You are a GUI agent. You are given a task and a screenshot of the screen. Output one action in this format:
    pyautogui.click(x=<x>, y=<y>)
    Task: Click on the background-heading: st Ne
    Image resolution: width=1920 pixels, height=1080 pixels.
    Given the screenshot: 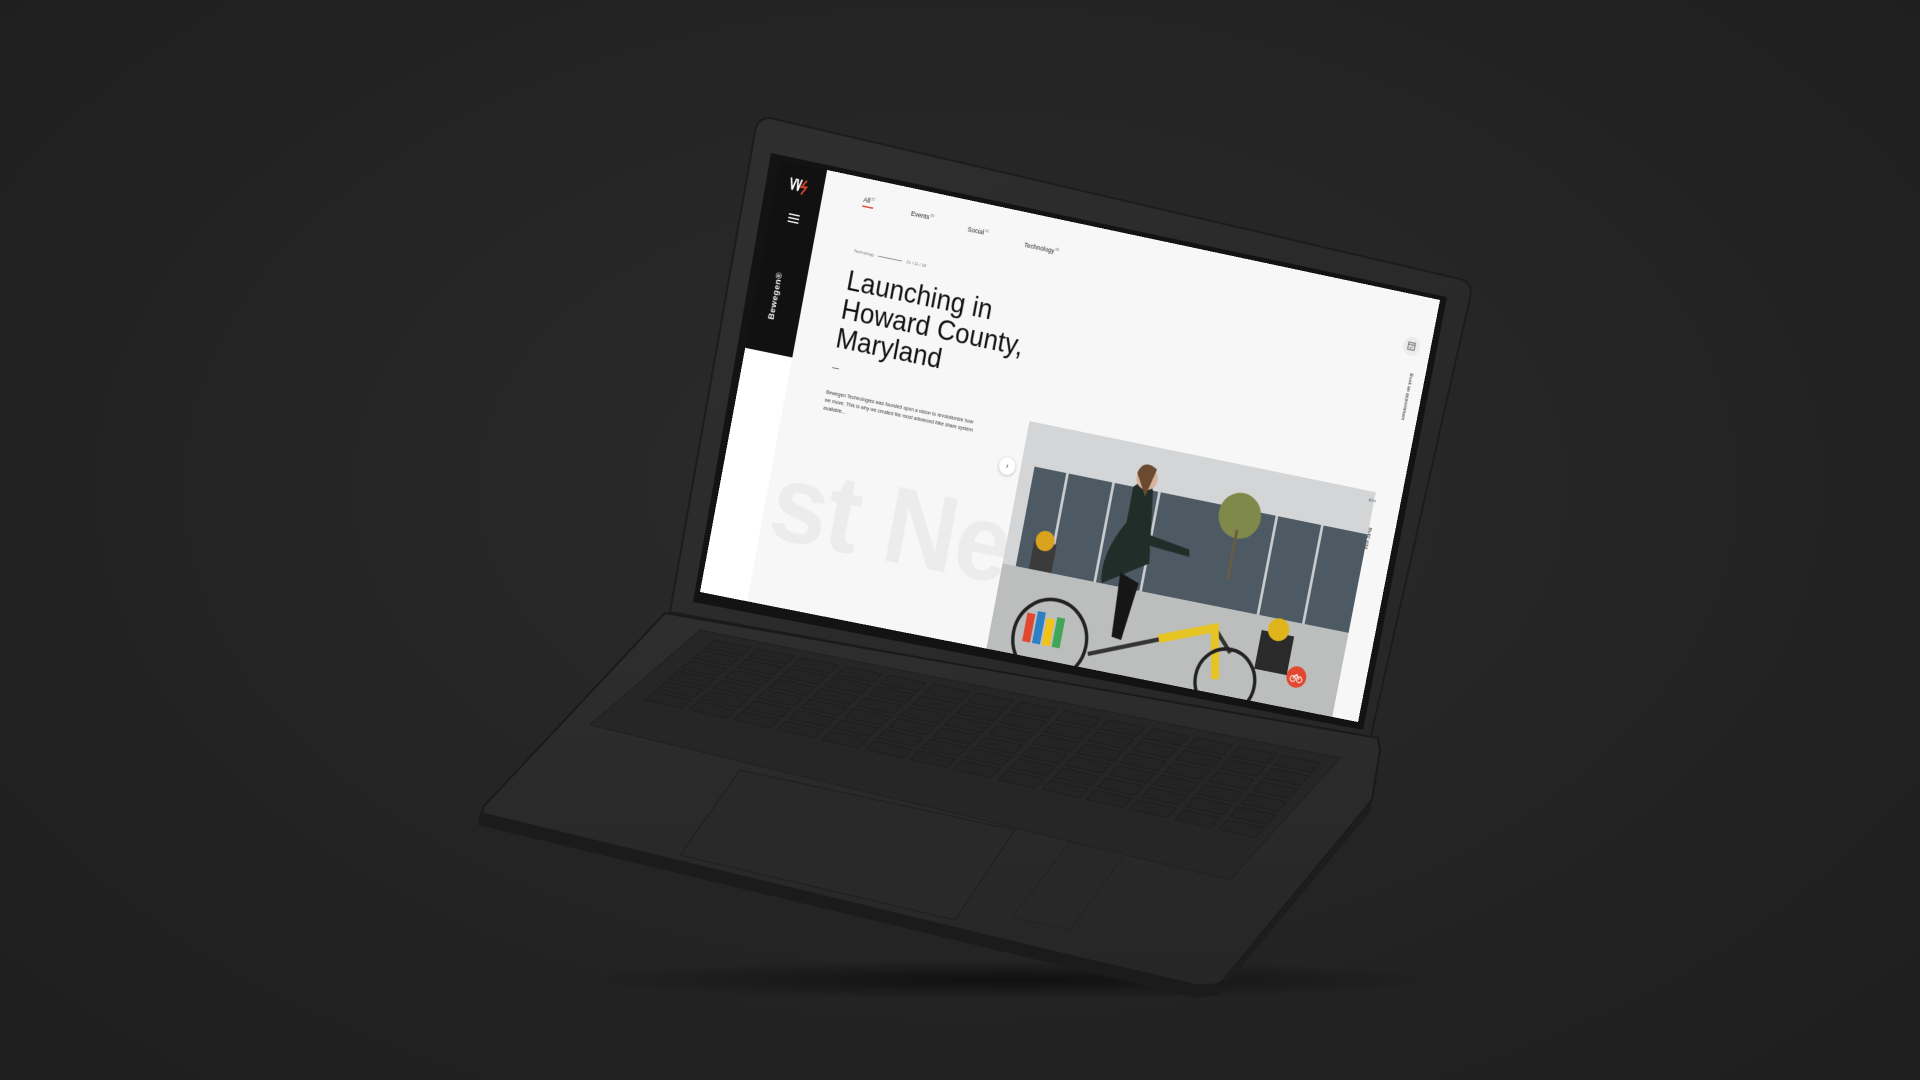 What is the action you would take?
    pyautogui.click(x=891, y=523)
    